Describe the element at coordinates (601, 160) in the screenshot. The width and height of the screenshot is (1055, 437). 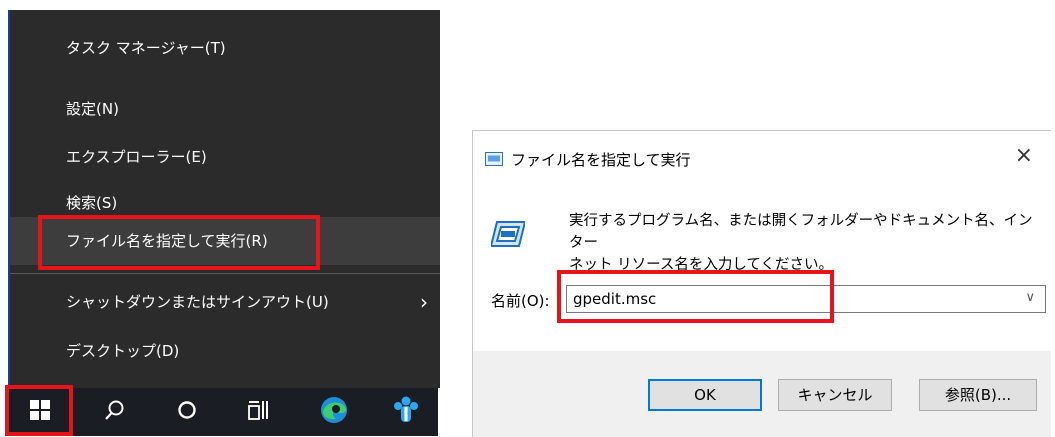
I see `dialog-title: ファイル名を指定して実行` at that location.